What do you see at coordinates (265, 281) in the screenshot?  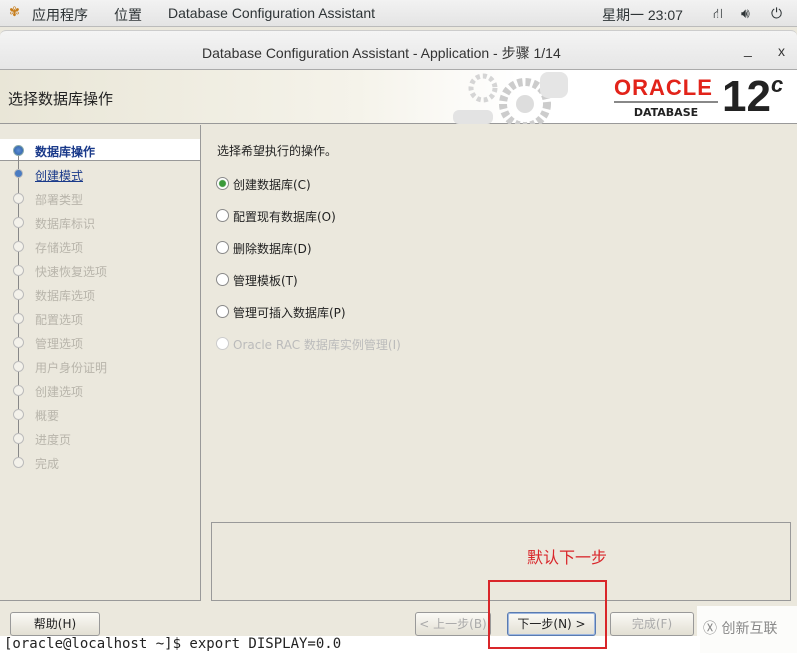 I see `radio-label: 管理模板(T)` at bounding box center [265, 281].